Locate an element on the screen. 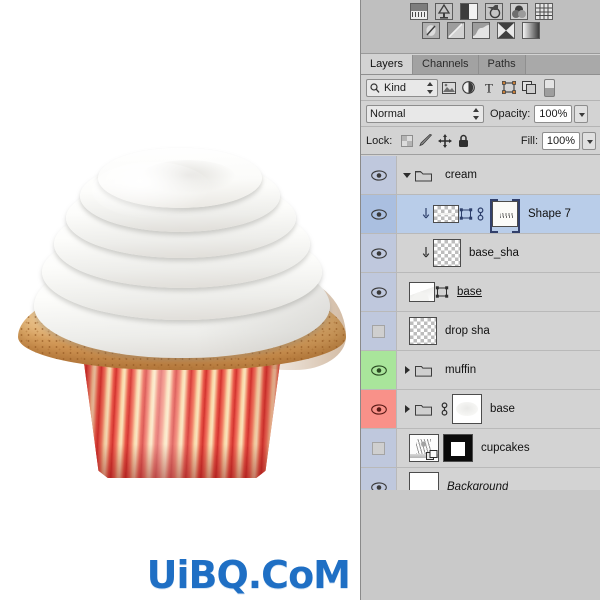 This screenshot has width=600, height=600. fill-slider-button is located at coordinates (589, 140).